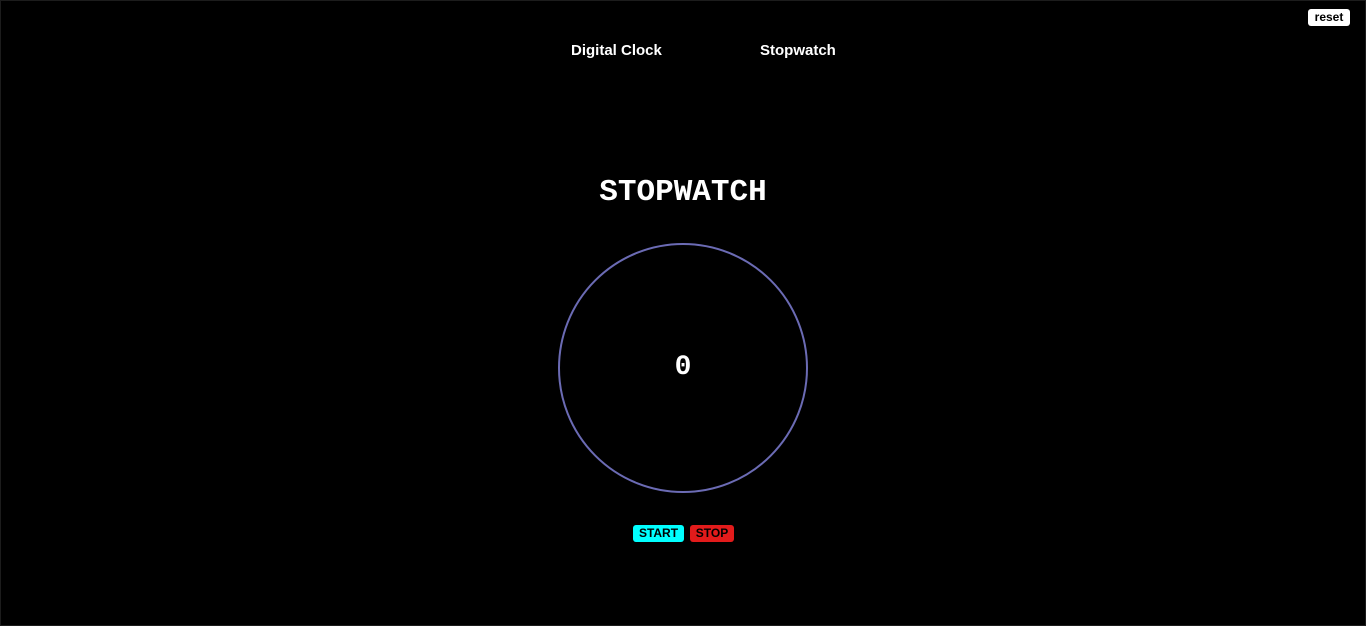 The width and height of the screenshot is (1366, 626). I want to click on stop-button: STOP, so click(712, 533).